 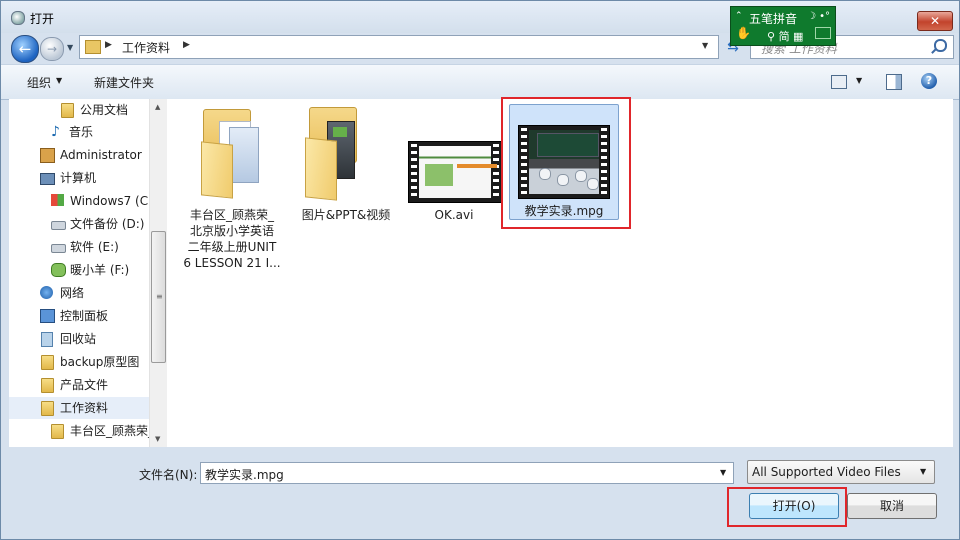 I want to click on filetype-select: All Supported Video Files ▼, so click(x=841, y=472).